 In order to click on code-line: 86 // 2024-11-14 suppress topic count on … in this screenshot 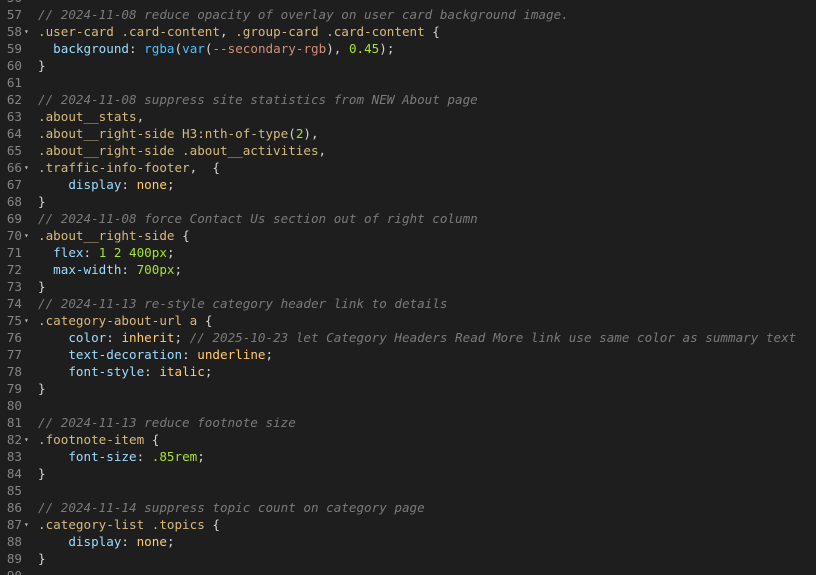, I will do `click(408, 507)`.